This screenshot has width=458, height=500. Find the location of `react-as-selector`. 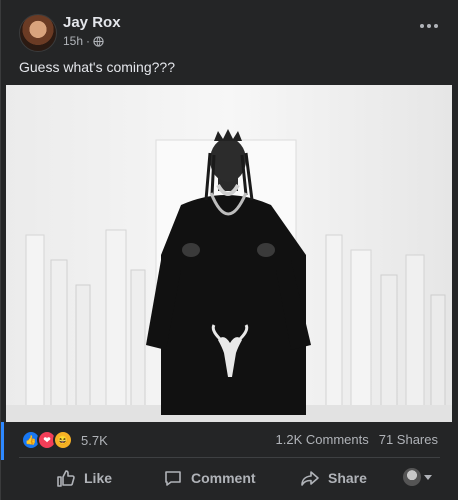

react-as-selector is located at coordinates (417, 477).